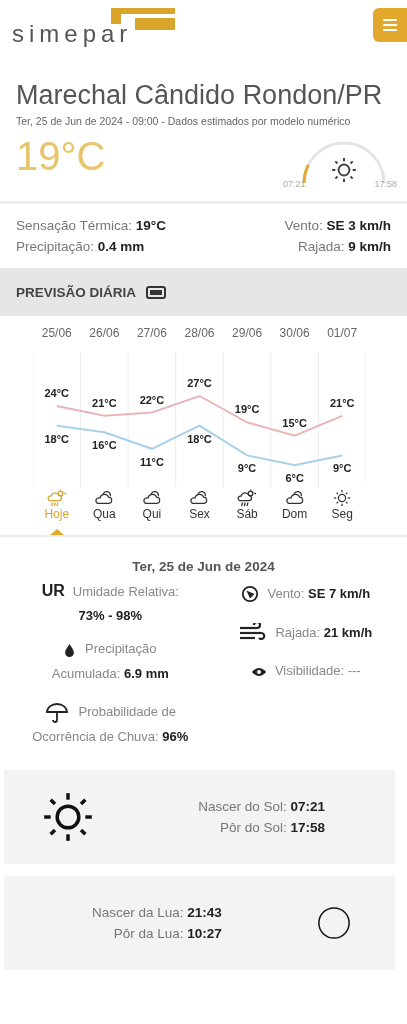 This screenshot has height=1024, width=407. I want to click on date-label: 26/06, so click(104, 333).